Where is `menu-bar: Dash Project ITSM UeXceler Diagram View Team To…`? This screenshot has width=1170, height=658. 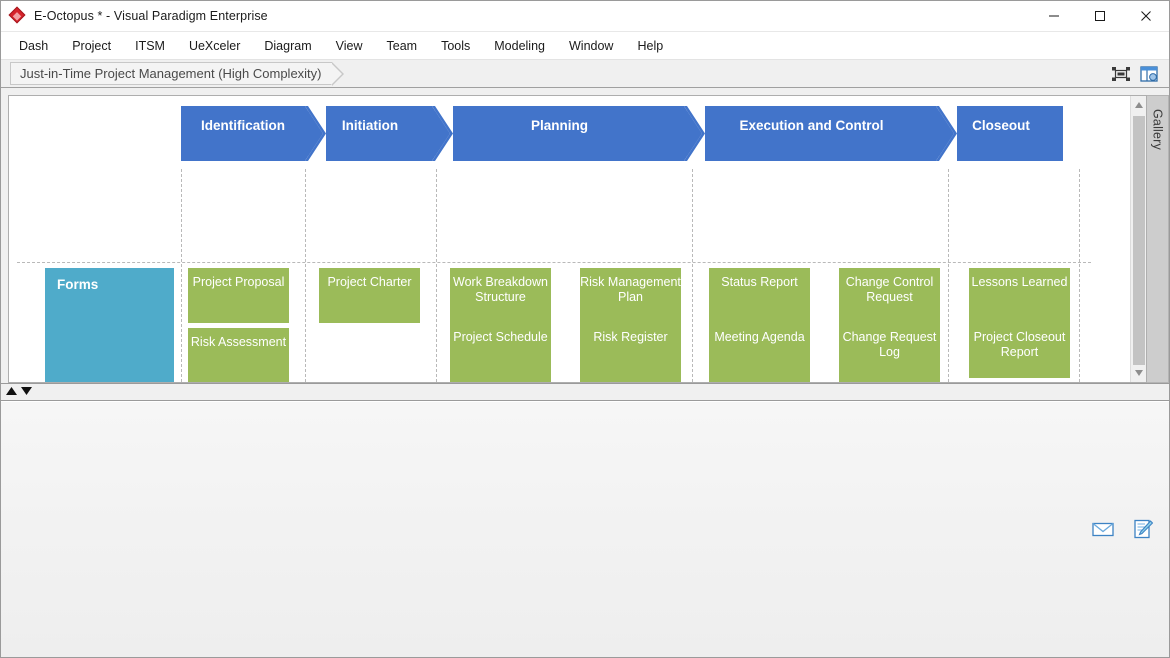 menu-bar: Dash Project ITSM UeXceler Diagram View Team To… is located at coordinates (585, 45).